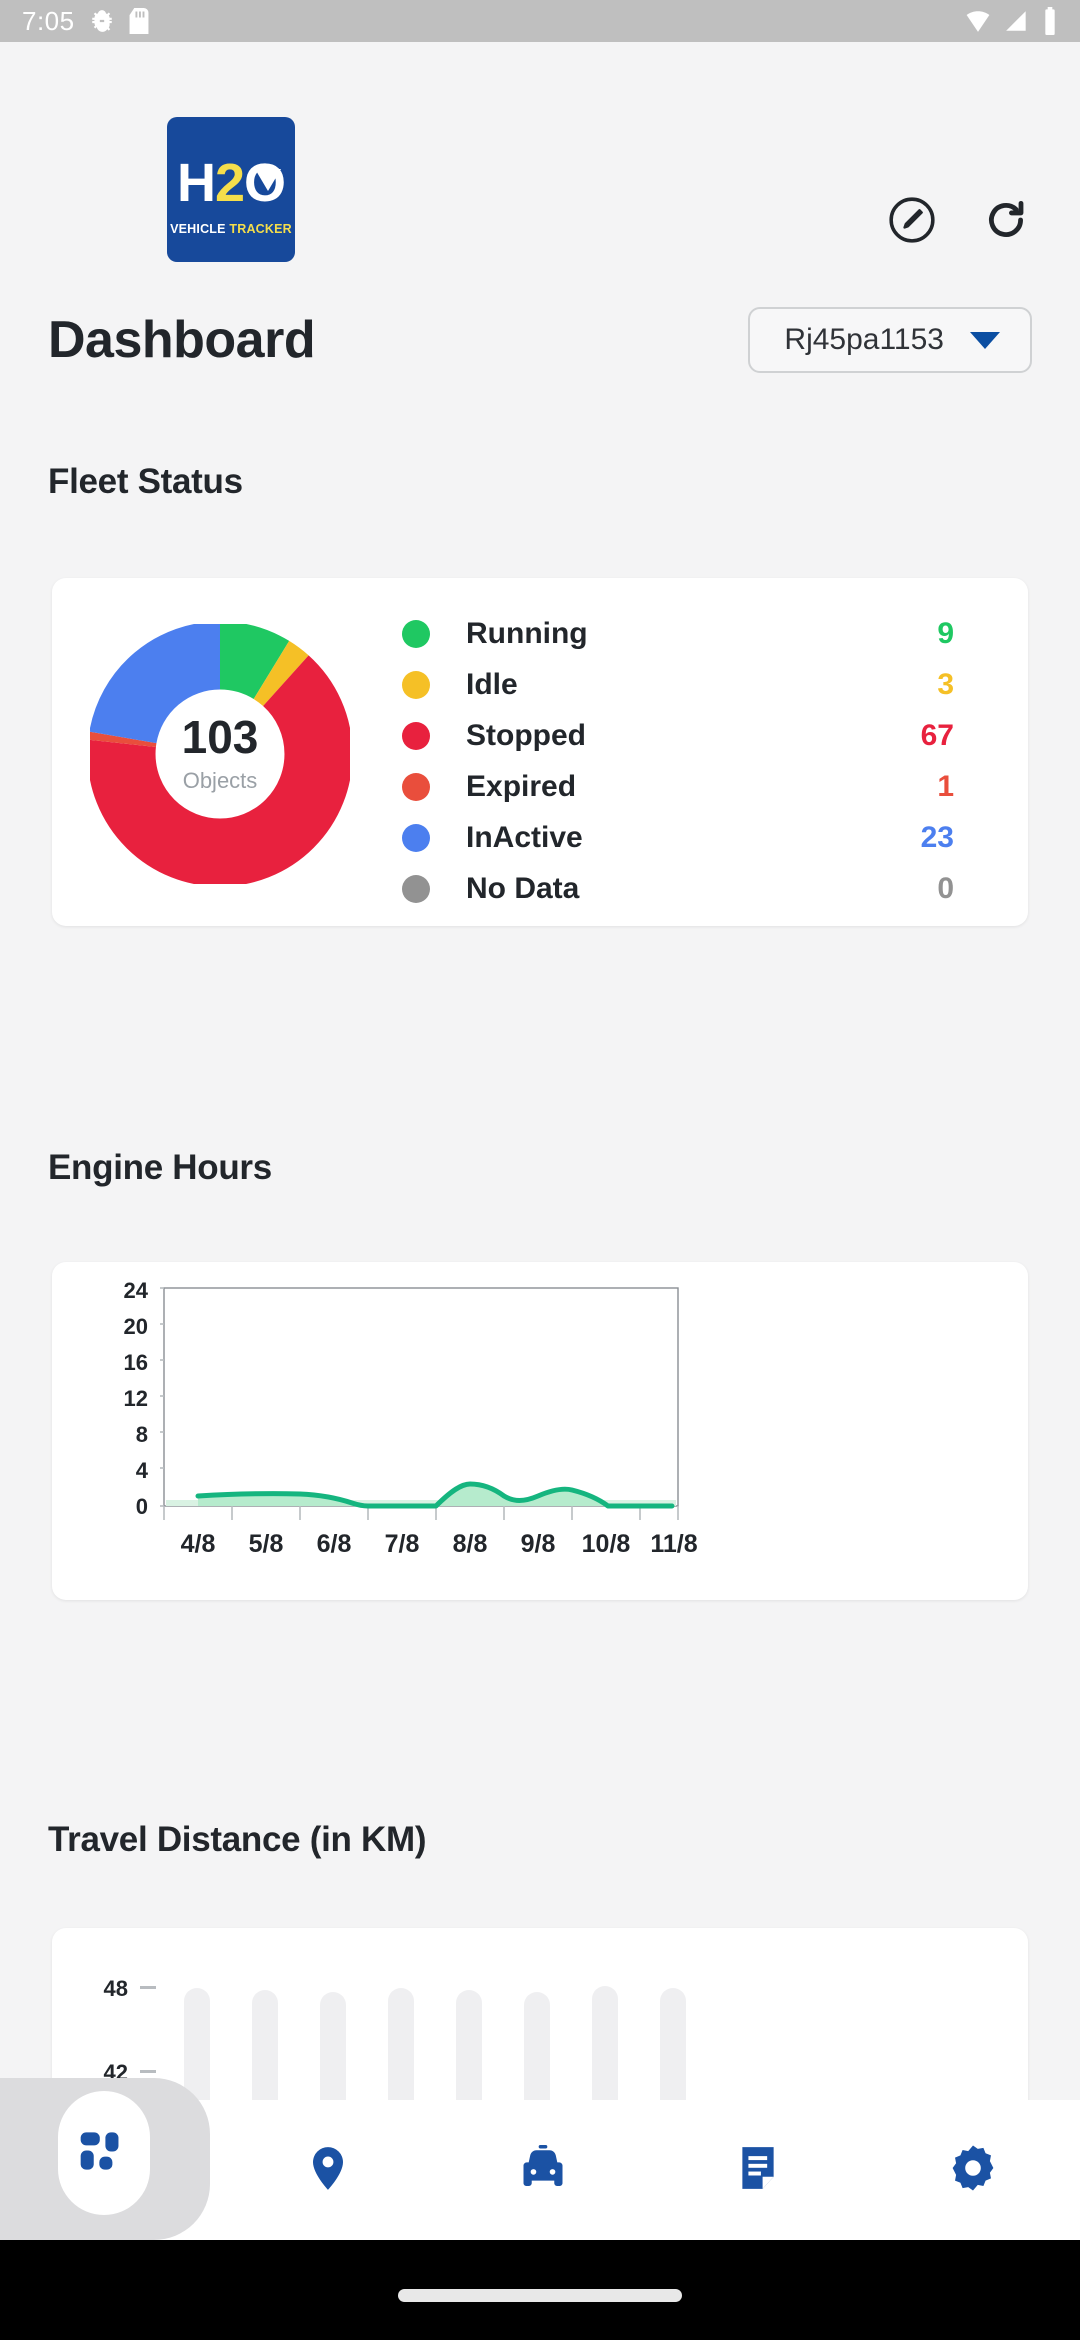  Describe the element at coordinates (115, 1988) in the screenshot. I see `travel-ytick-48: 48` at that location.